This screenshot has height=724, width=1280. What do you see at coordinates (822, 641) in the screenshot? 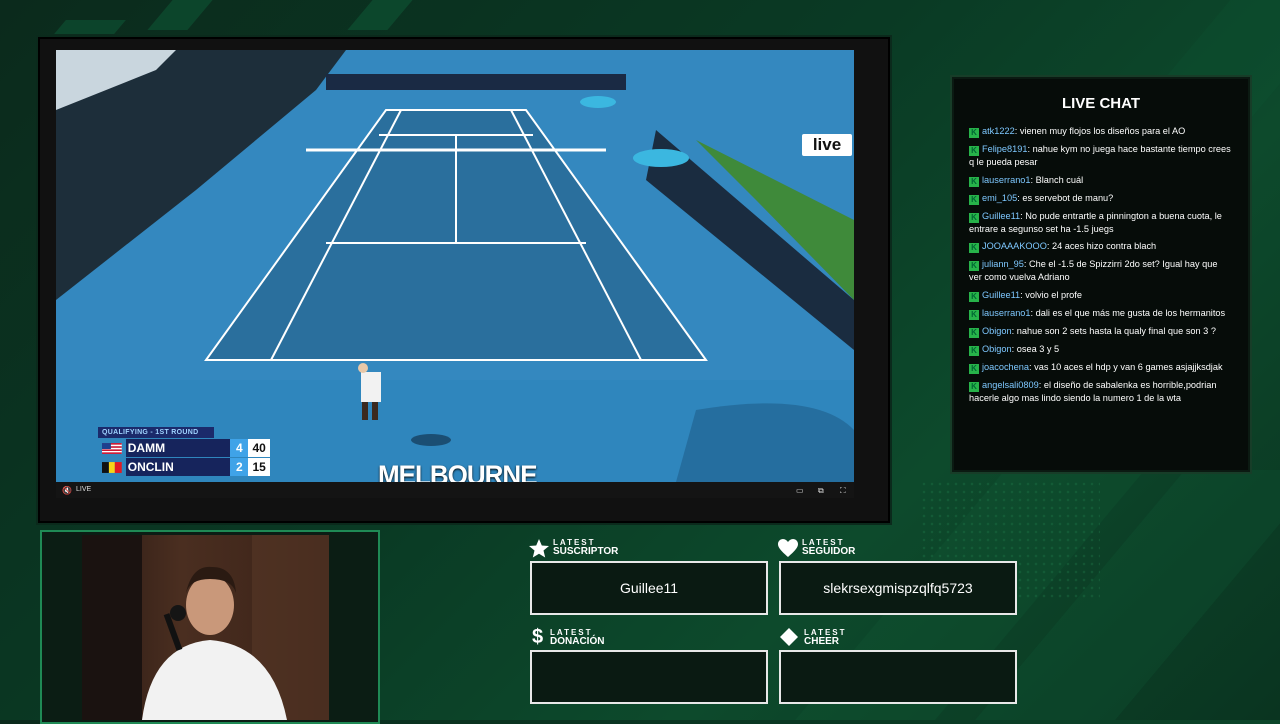
I see `label-type: CHEER` at bounding box center [822, 641].